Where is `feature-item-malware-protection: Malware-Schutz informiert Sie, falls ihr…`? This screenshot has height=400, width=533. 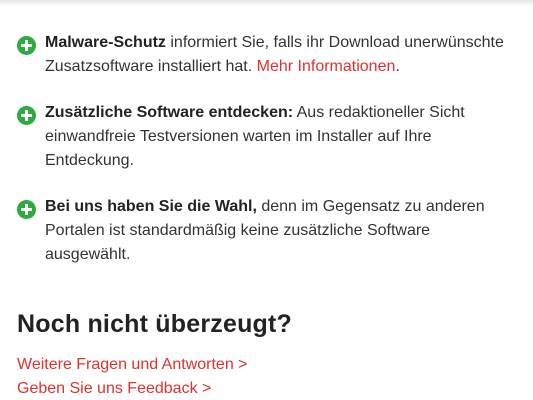
feature-item-malware-protection: Malware-Schutz informiert Sie, falls ihr… is located at coordinates (267, 55).